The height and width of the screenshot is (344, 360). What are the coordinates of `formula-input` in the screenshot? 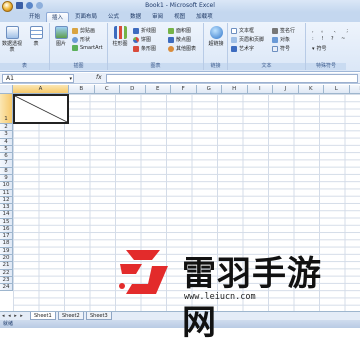 It's located at (232, 78).